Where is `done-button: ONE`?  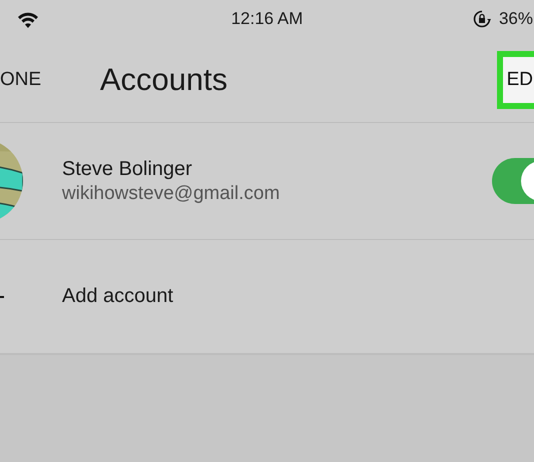 done-button: ONE is located at coordinates (50, 80).